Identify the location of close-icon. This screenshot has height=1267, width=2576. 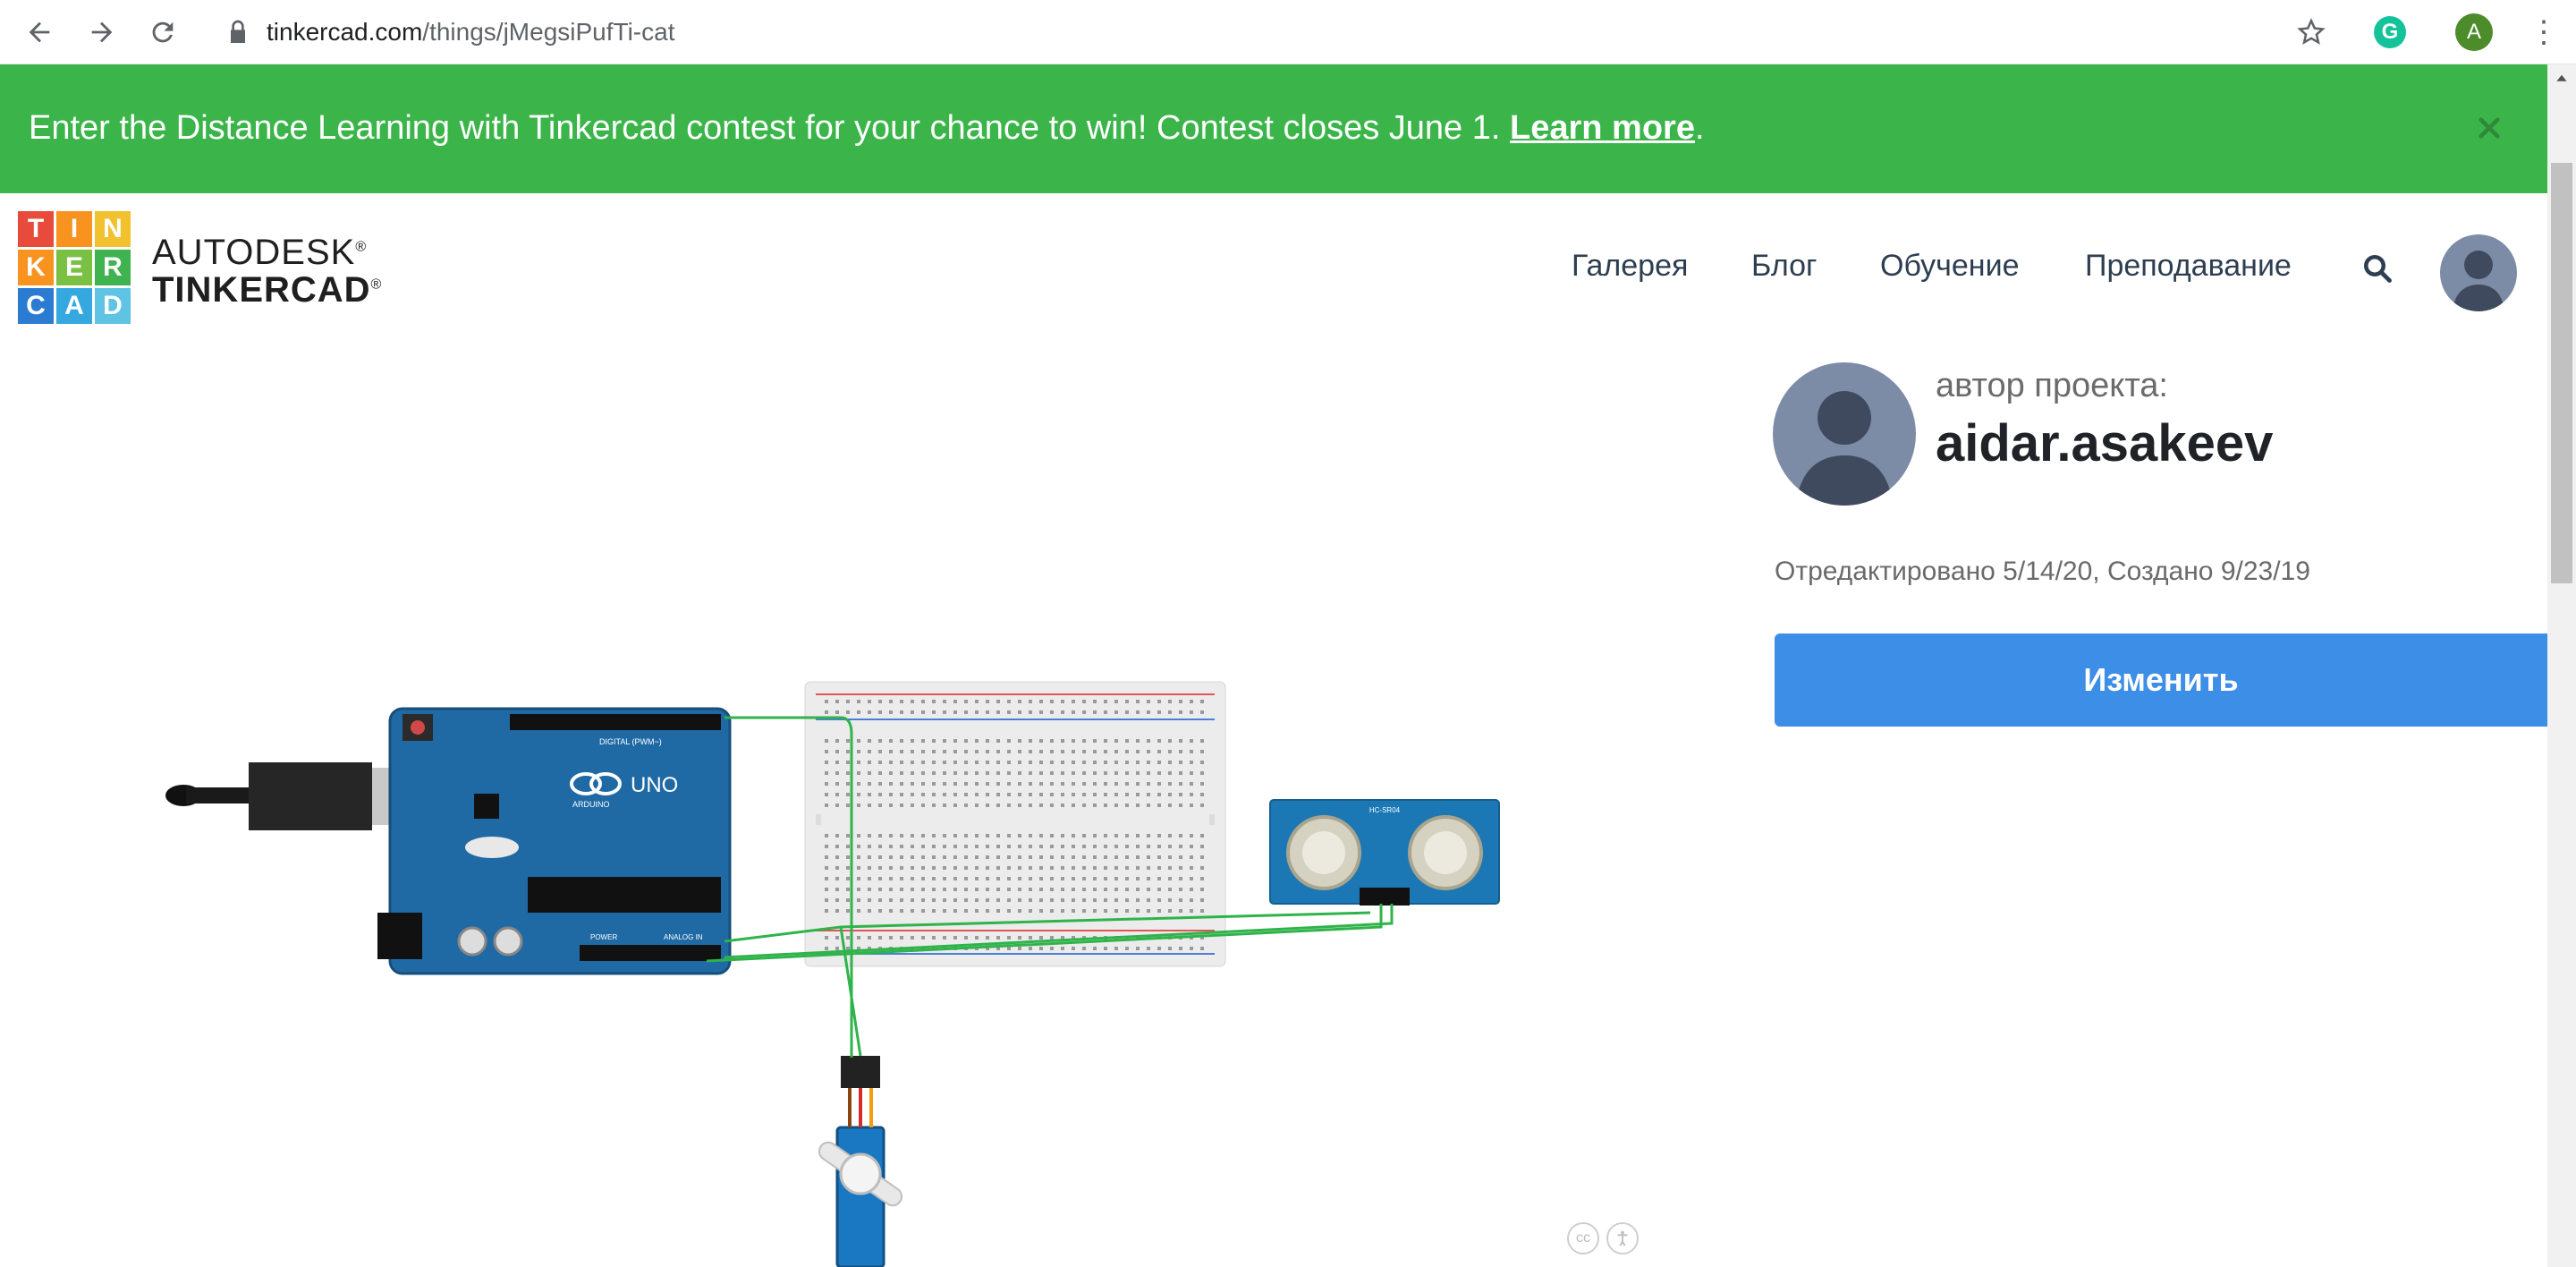
(2489, 128).